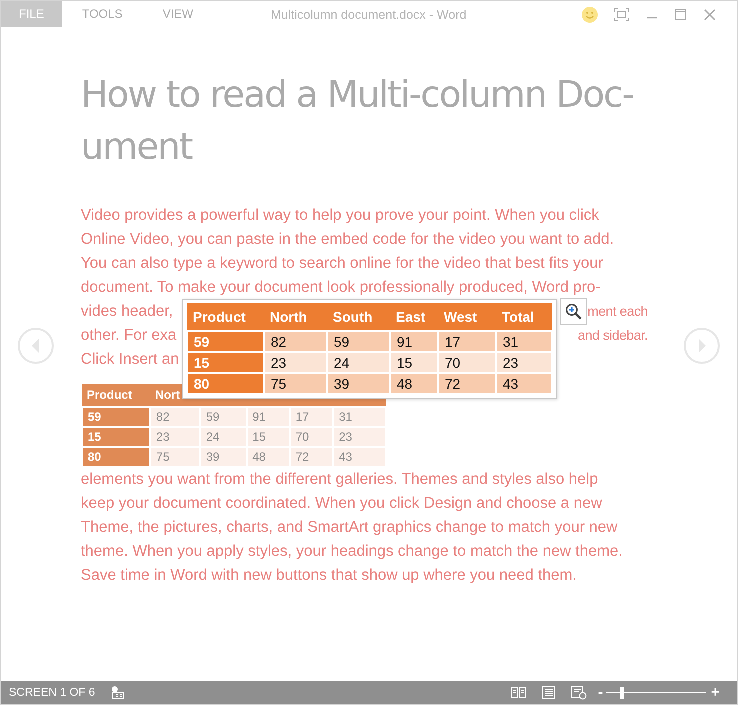  What do you see at coordinates (118, 693) in the screenshot?
I see `layout-icon` at bounding box center [118, 693].